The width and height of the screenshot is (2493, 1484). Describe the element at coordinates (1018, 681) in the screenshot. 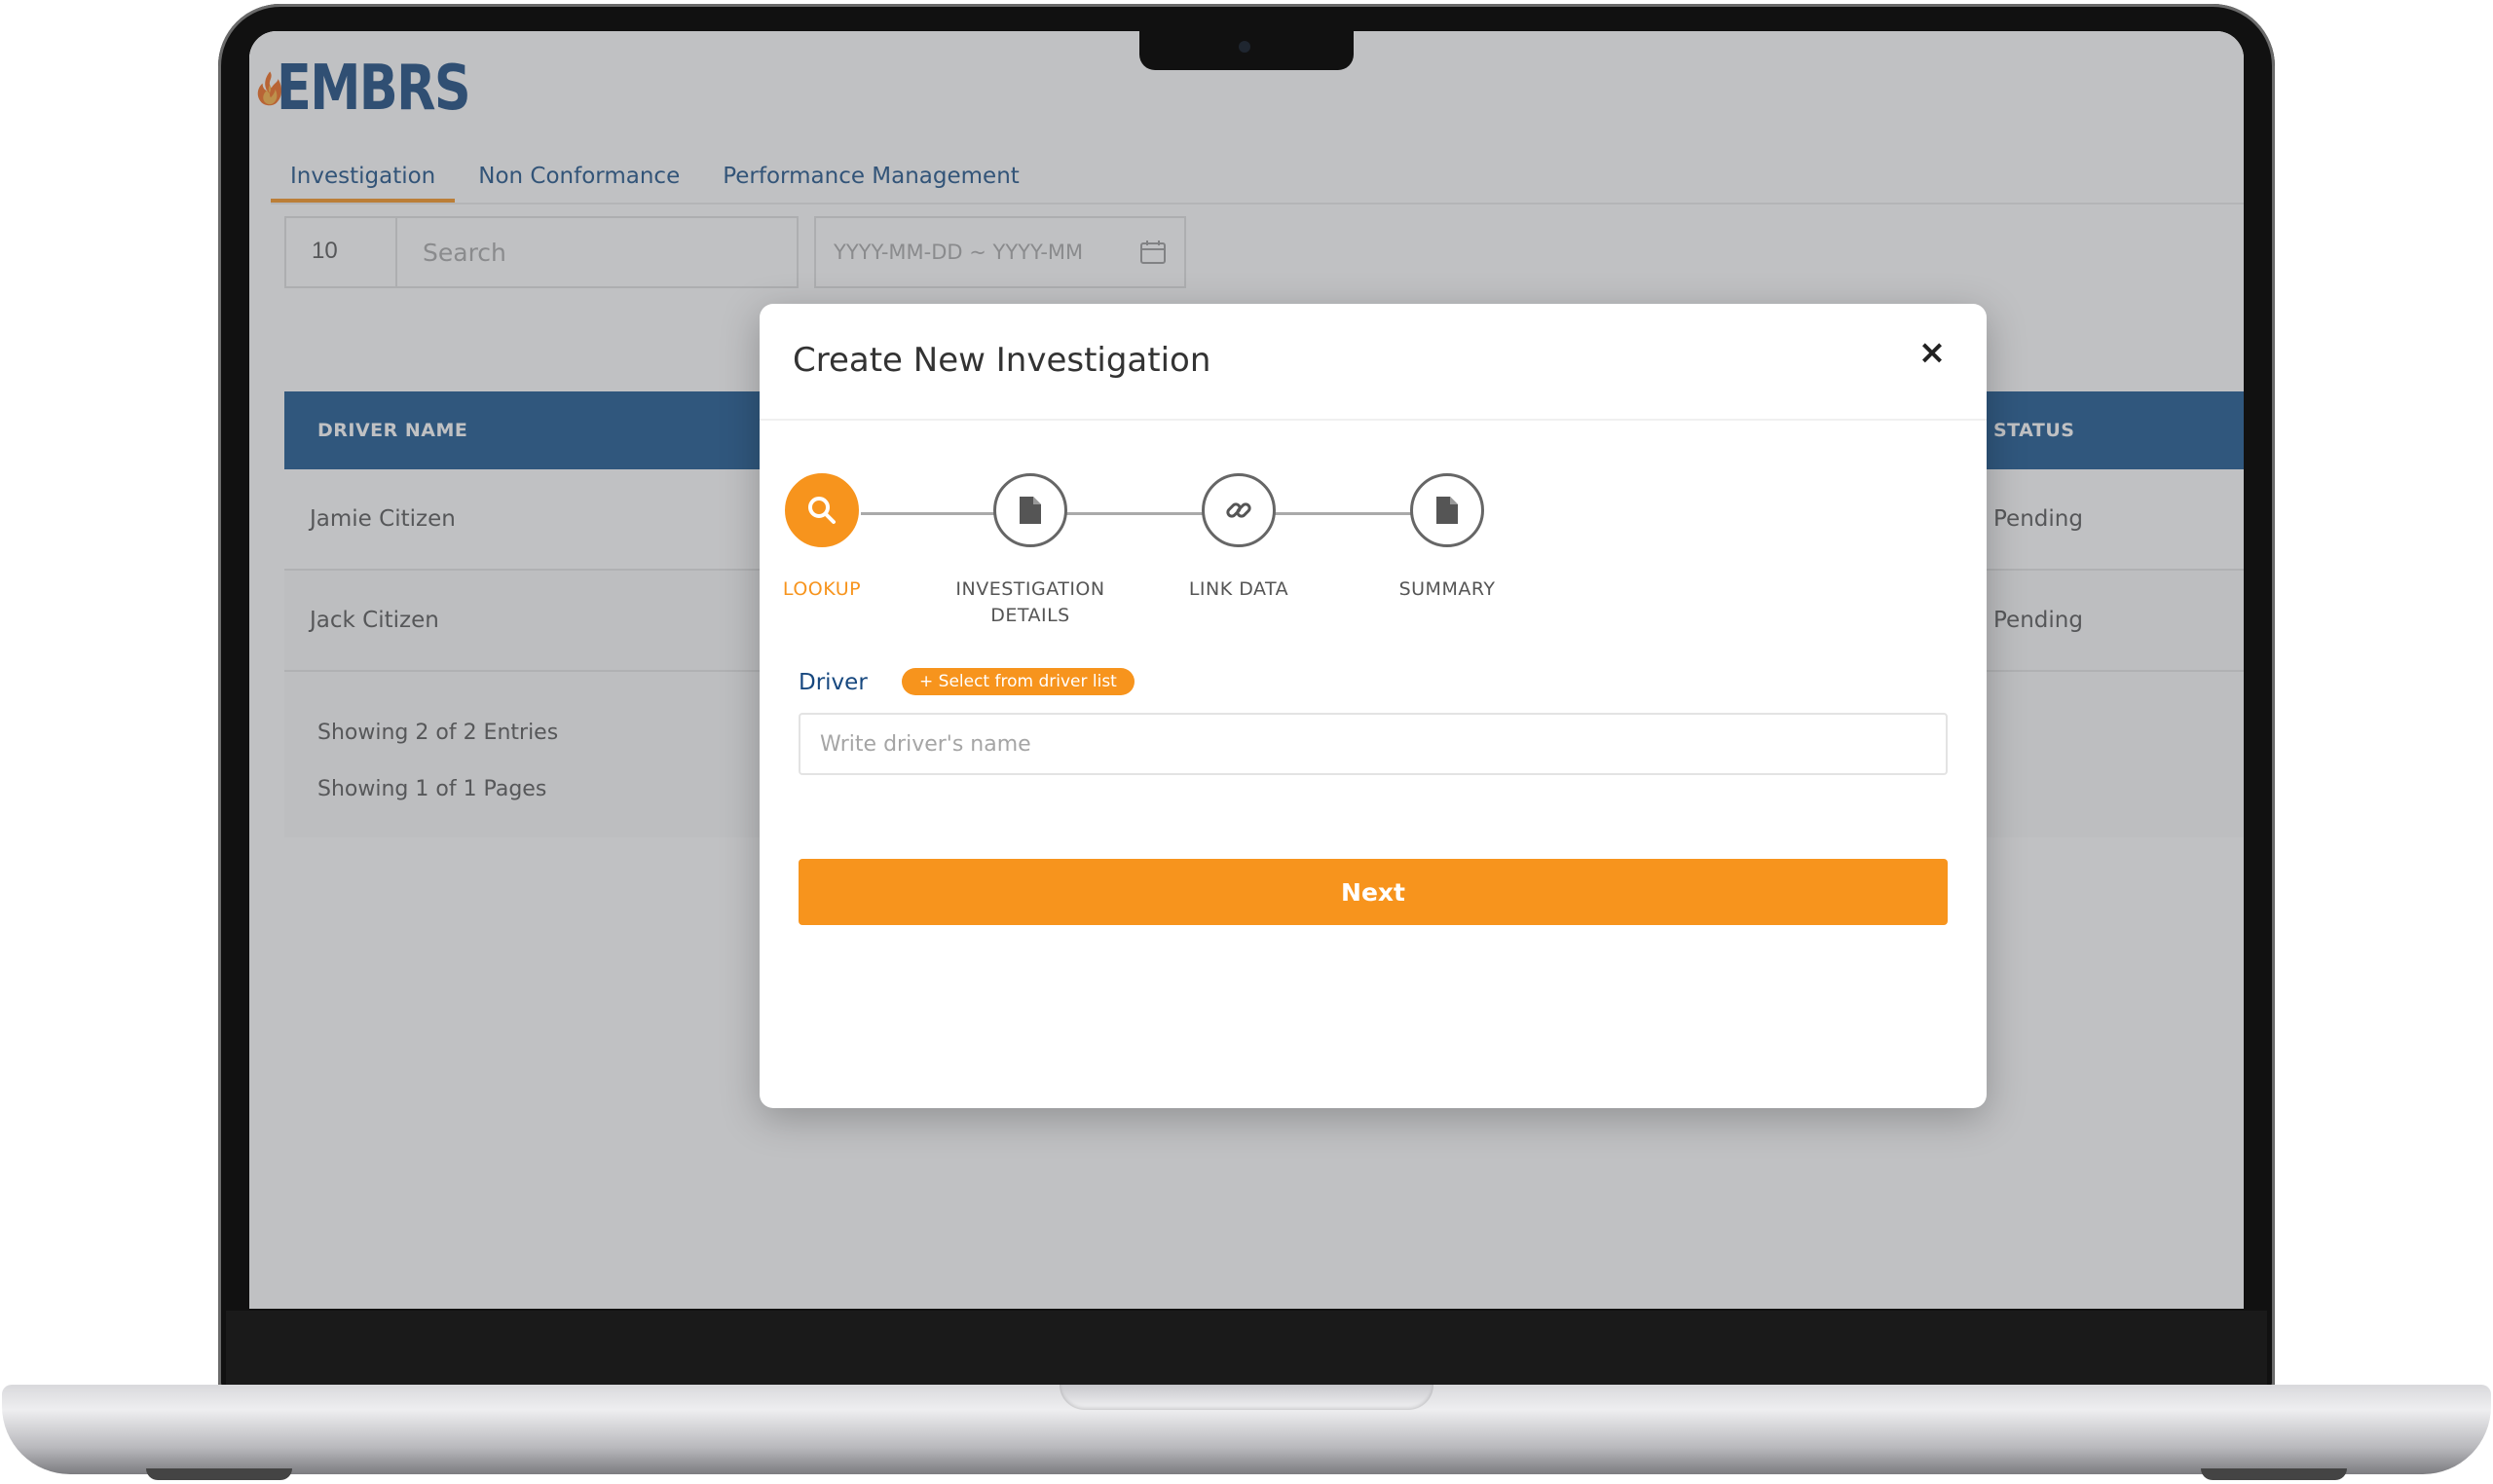

I see `select-from-driver-list-button: + Select from driver list` at that location.